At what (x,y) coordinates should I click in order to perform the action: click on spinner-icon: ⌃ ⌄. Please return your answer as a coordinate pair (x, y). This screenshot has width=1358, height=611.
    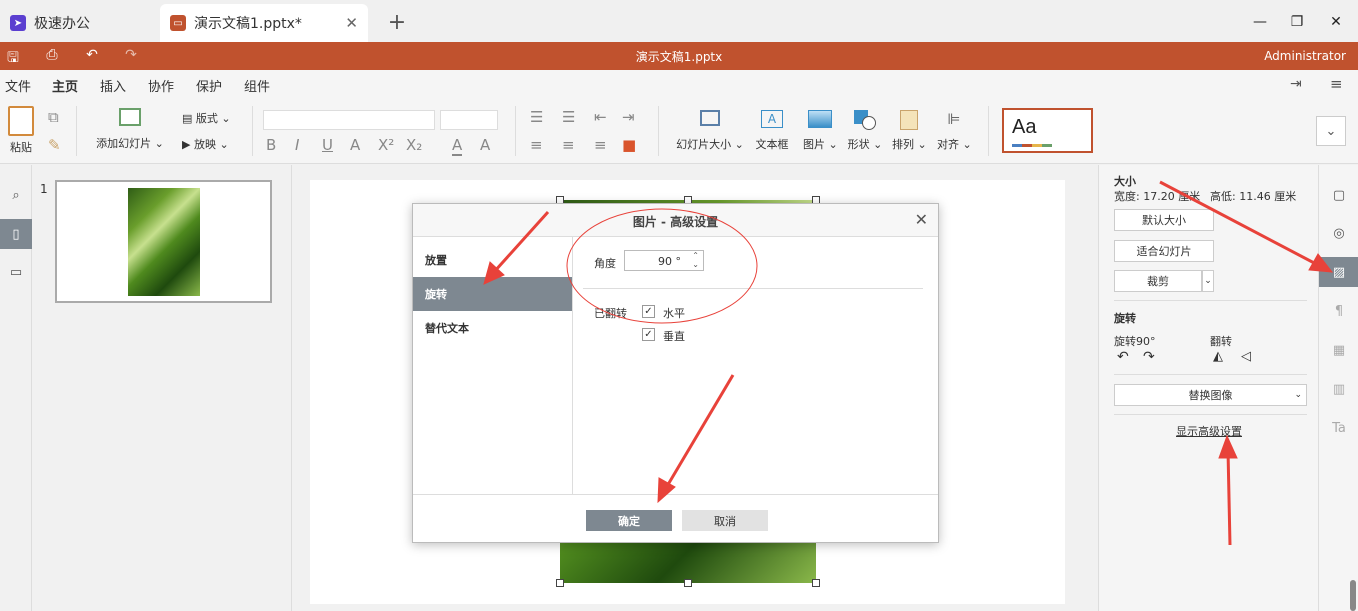
    Looking at the image, I should click on (695, 260).